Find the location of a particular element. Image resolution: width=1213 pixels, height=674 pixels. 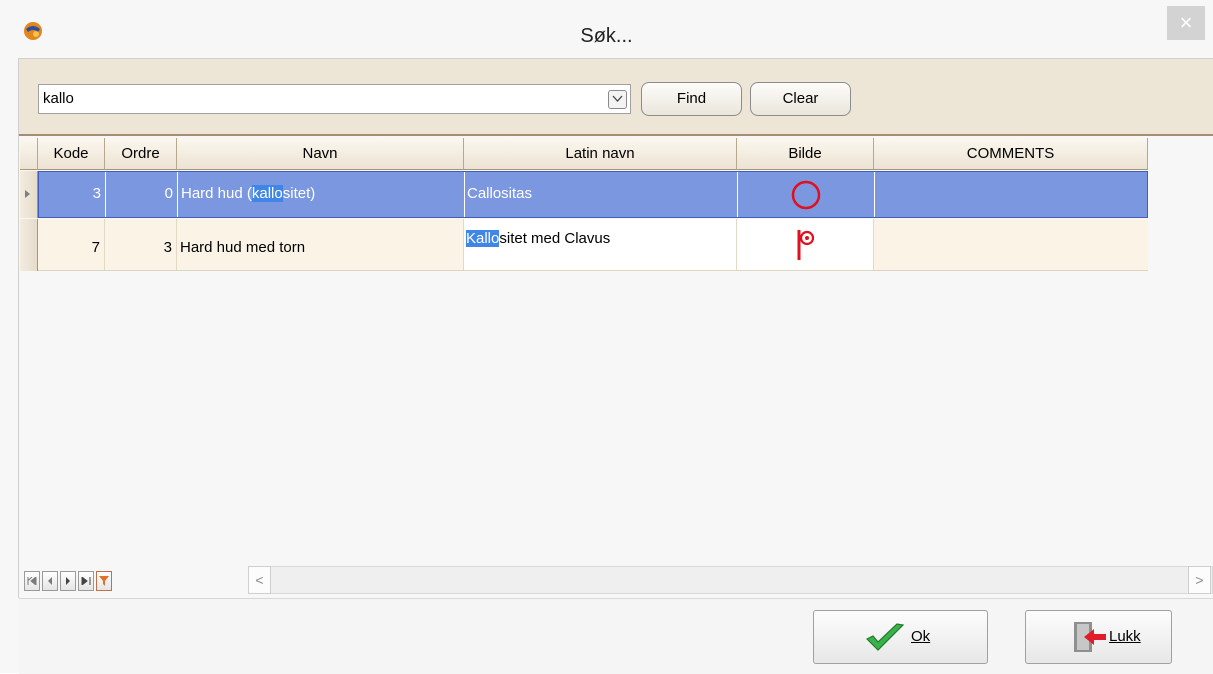

last-record-button is located at coordinates (86, 581).